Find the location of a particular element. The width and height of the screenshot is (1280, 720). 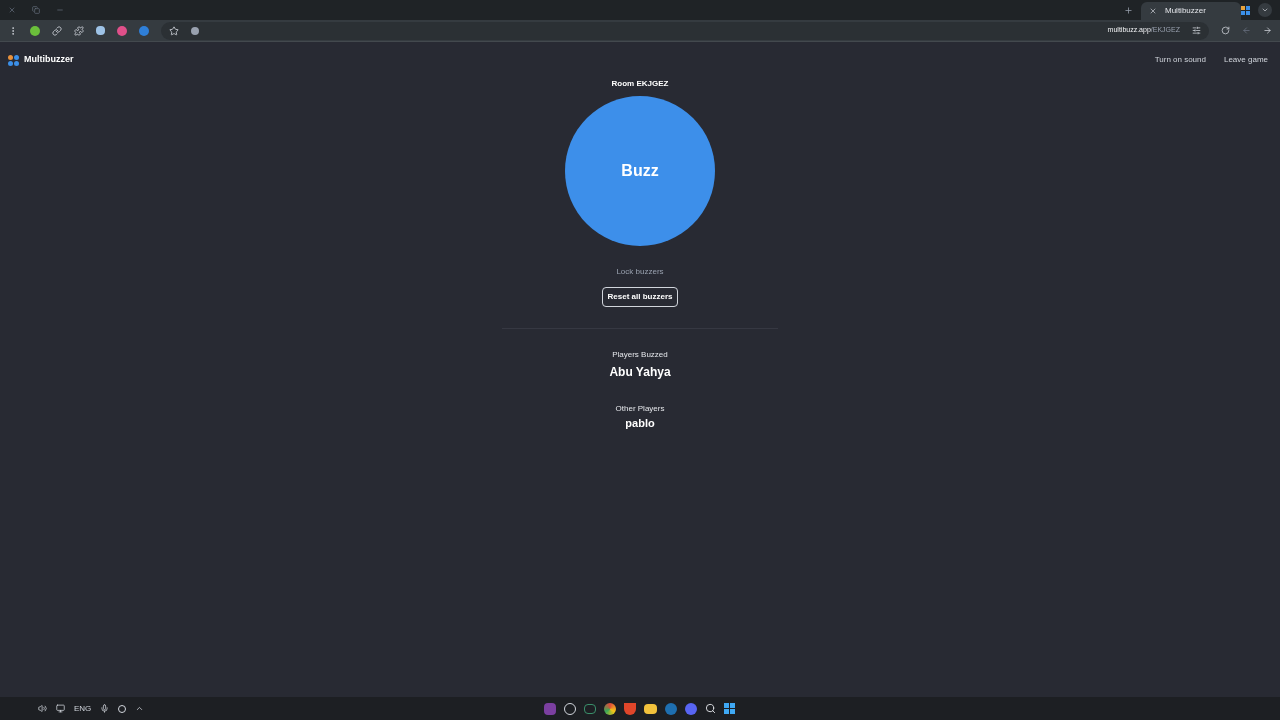

reset-buzzers-button: Reset all buzzers is located at coordinates (640, 297).